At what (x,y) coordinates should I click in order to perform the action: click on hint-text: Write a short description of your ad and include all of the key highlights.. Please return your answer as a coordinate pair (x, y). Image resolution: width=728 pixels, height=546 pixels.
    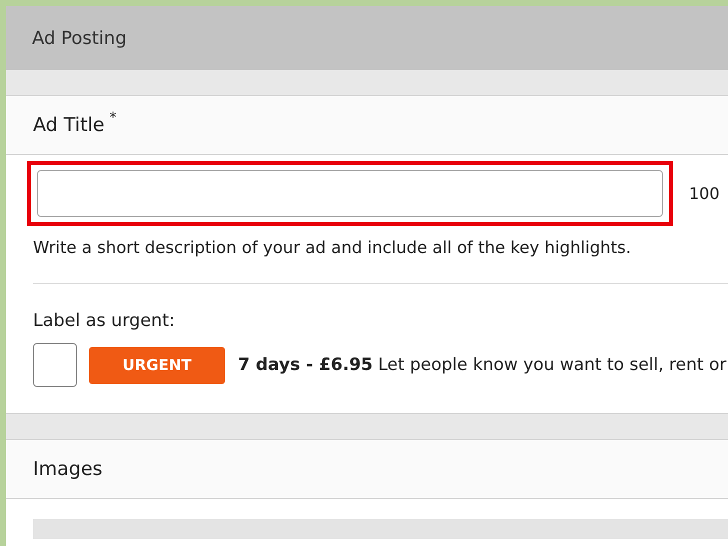
    Looking at the image, I should click on (332, 247).